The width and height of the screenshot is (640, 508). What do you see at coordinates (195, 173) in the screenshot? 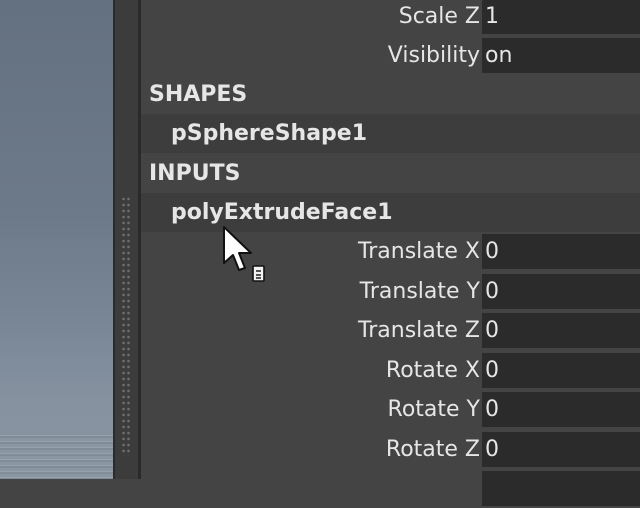
I see `section-title: INPUTS` at bounding box center [195, 173].